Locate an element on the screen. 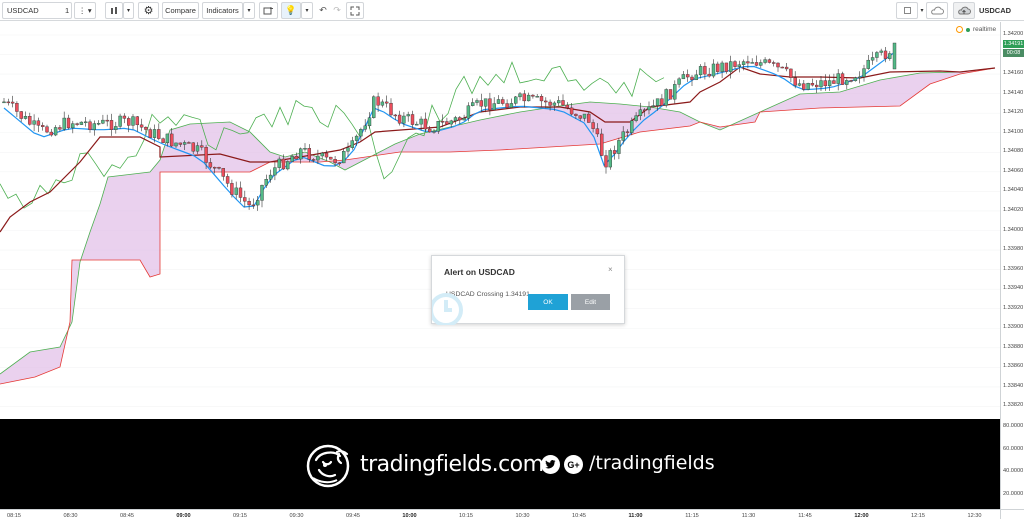  indicators-dropdown: ▾ is located at coordinates (249, 10).